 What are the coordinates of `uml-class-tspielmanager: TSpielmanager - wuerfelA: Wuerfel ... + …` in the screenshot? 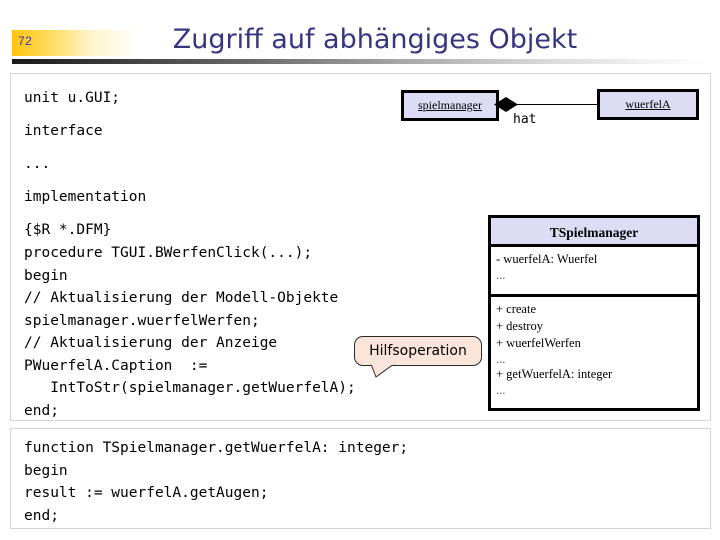 It's located at (594, 313).